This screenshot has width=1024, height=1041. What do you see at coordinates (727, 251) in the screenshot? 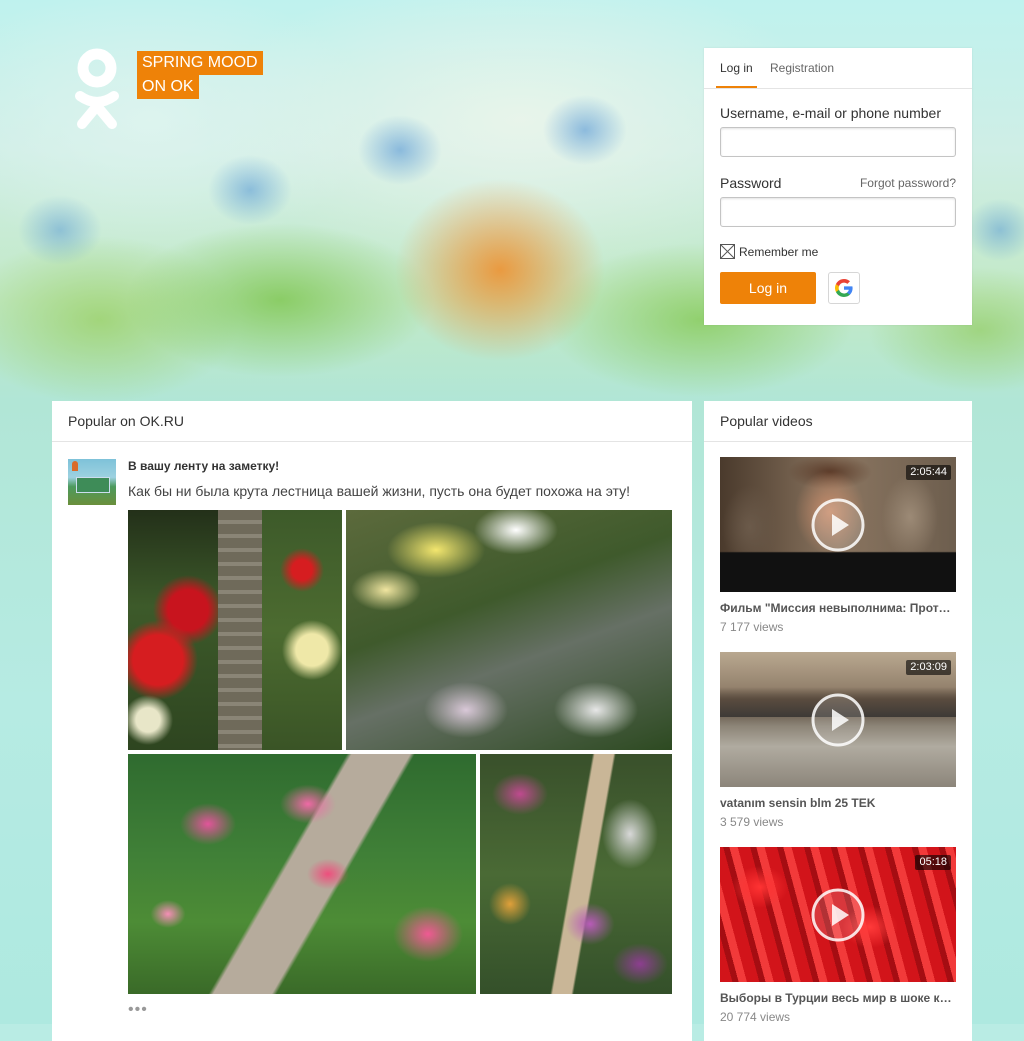
I see `remember-checkbox` at bounding box center [727, 251].